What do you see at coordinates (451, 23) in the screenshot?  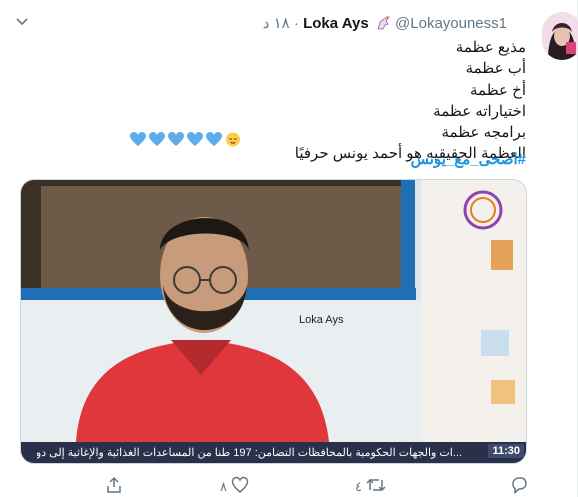 I see `user-handle: @Lokayouness1` at bounding box center [451, 23].